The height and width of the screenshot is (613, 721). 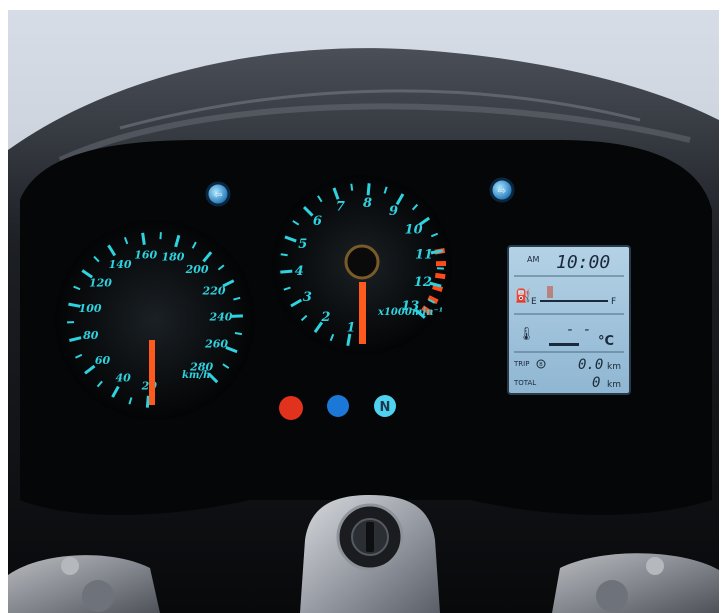 I want to click on coolant-temp-icon: 🌡, so click(x=526, y=334).